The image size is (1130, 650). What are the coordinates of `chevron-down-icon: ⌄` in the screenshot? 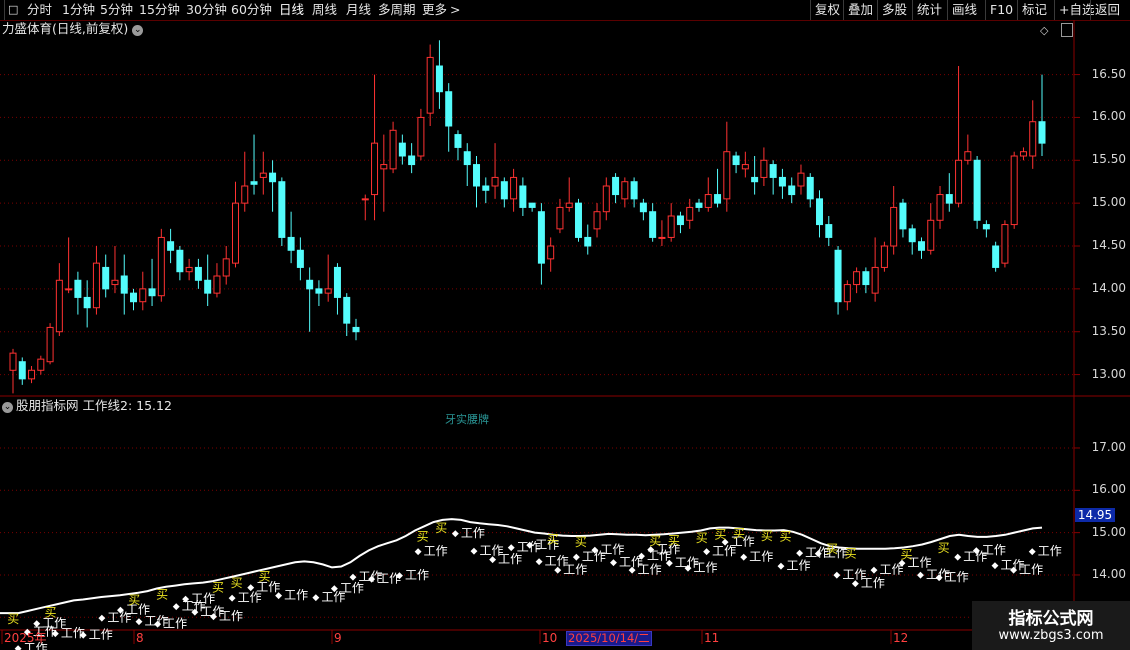 It's located at (7, 407).